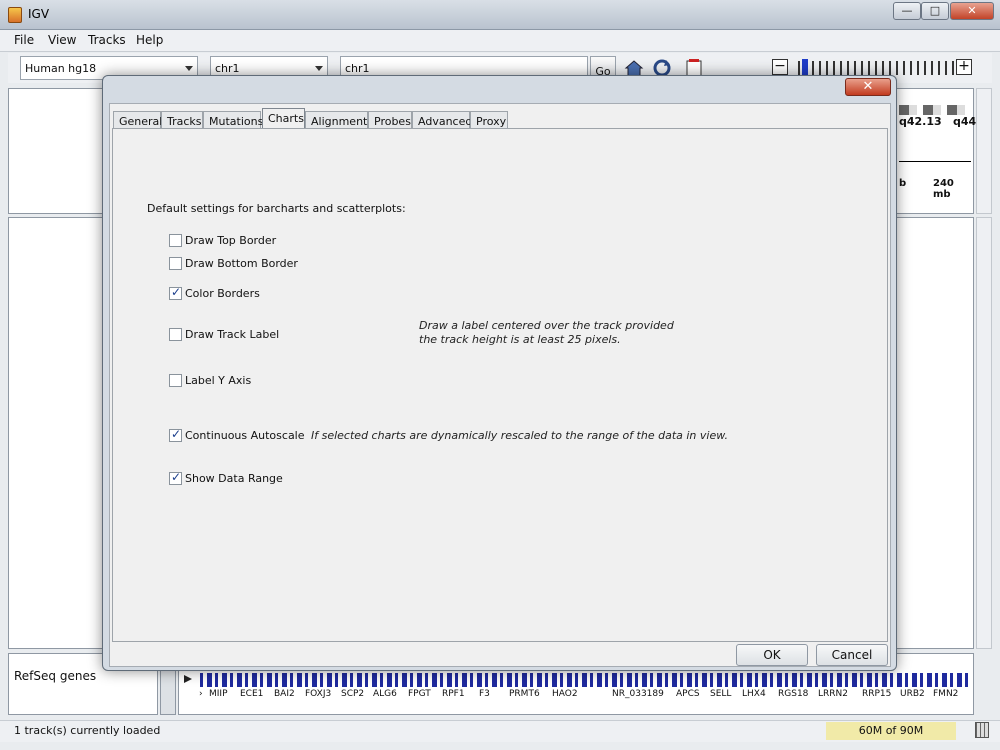  What do you see at coordinates (833, 694) in the screenshot?
I see `gene-label: LRRN2` at bounding box center [833, 694].